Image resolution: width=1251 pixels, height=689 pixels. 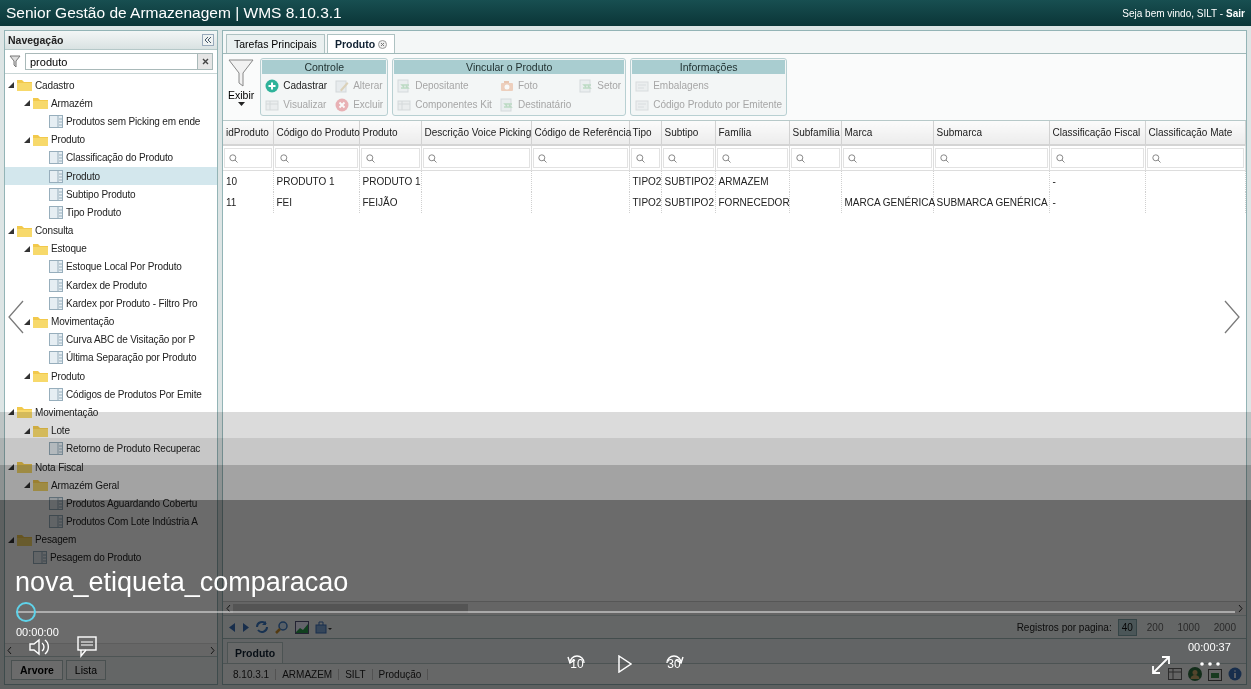 What do you see at coordinates (241, 87) in the screenshot?
I see `view-menu-button: Exibir` at bounding box center [241, 87].